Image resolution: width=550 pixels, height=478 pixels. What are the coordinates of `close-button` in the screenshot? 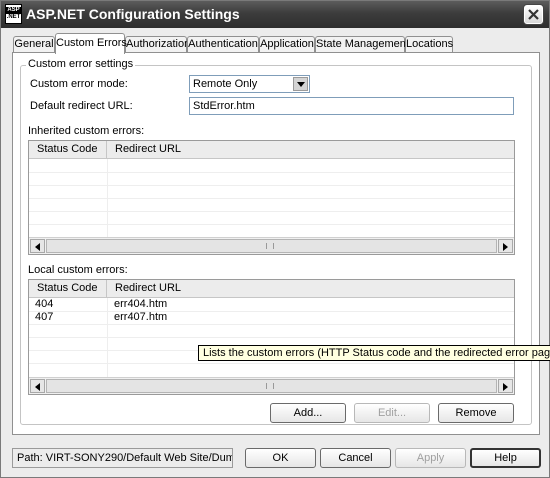 It's located at (533, 14).